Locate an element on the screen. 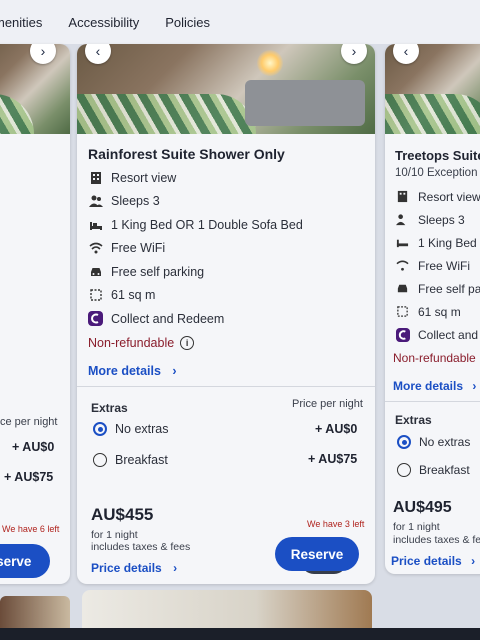 The image size is (480, 640). feature-item: 1 King Bed OR 1 Double Sofa Bed is located at coordinates (195, 225).